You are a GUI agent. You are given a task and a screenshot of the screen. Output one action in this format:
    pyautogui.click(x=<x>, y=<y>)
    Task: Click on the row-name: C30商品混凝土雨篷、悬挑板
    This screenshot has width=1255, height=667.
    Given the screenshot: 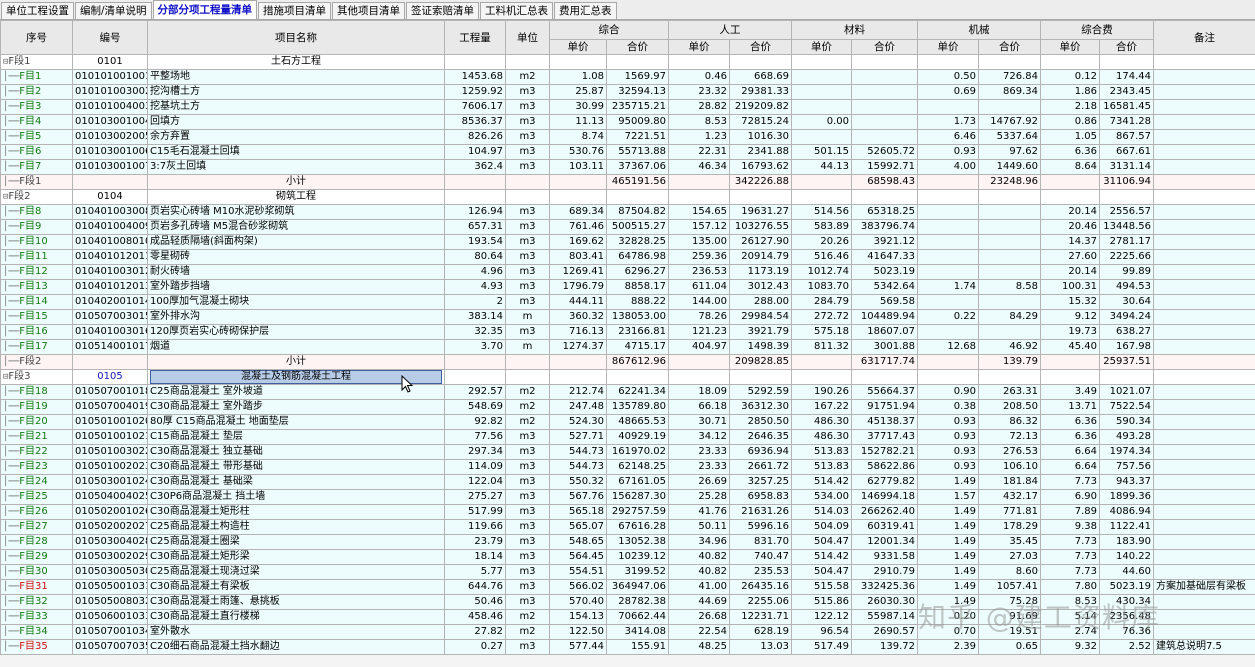 What is the action you would take?
    pyautogui.click(x=296, y=602)
    